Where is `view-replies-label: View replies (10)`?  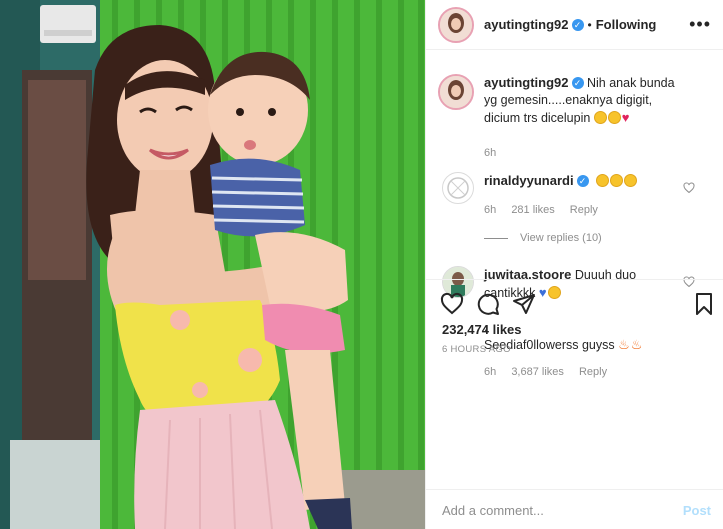 view-replies-label: View replies (10) is located at coordinates (561, 238).